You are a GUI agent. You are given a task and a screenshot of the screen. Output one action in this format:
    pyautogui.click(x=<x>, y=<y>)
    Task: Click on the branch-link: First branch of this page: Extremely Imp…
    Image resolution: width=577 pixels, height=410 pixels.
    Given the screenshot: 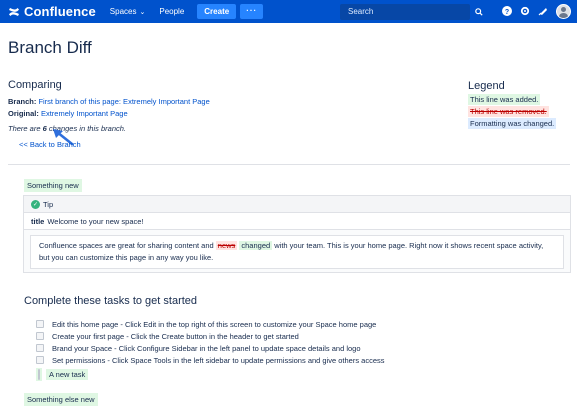 What is the action you would take?
    pyautogui.click(x=123, y=101)
    